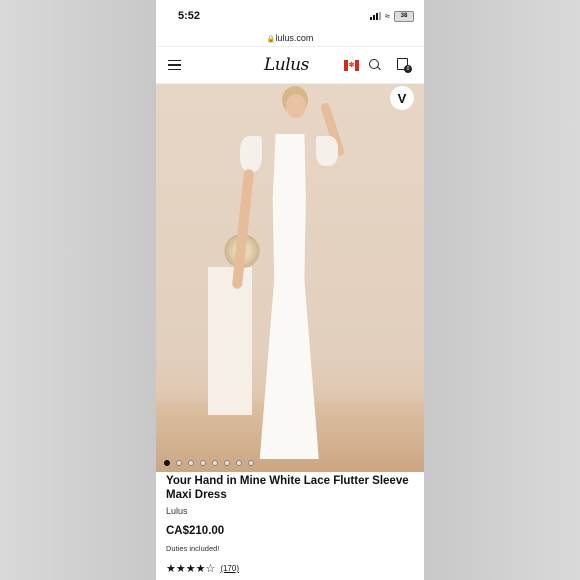 The height and width of the screenshot is (580, 580). What do you see at coordinates (191, 569) in the screenshot?
I see `star-rating-icon: ★★★★☆` at bounding box center [191, 569].